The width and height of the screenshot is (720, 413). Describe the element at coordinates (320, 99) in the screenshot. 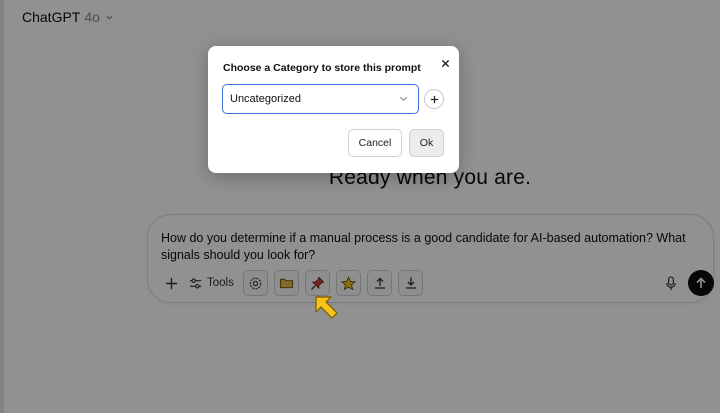

I see `category-select: Uncategorized` at that location.